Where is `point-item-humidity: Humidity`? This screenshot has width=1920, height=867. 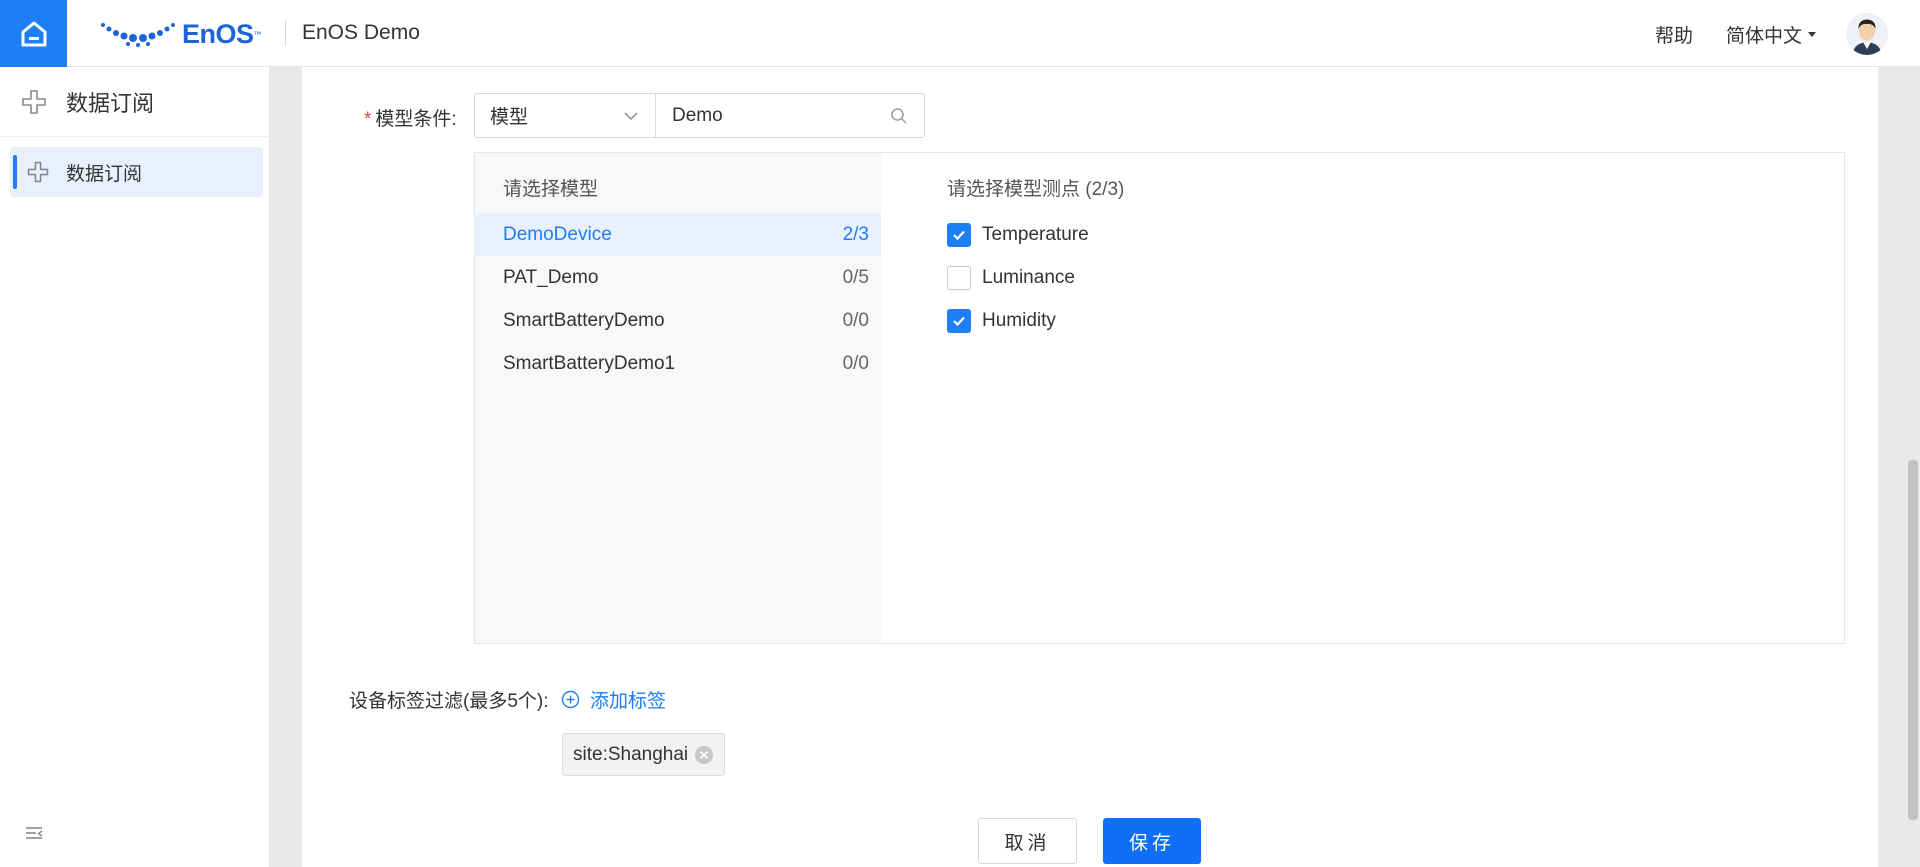 point-item-humidity: Humidity is located at coordinates (1001, 321).